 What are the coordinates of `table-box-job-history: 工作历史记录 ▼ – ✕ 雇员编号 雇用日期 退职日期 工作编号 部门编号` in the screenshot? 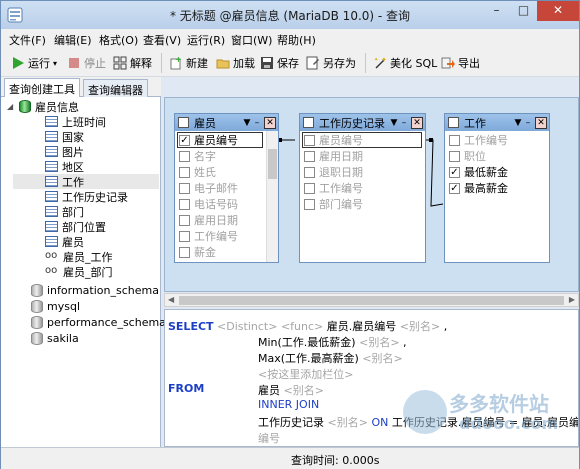 It's located at (362, 188).